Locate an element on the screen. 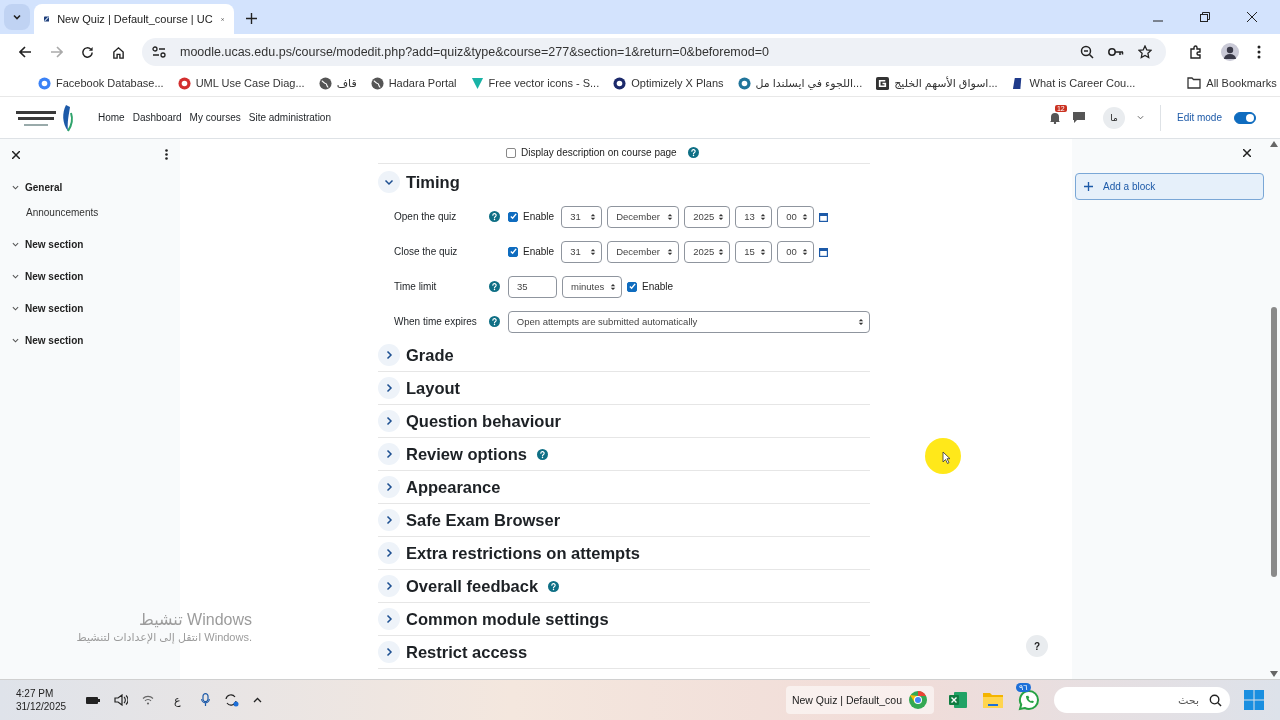  chat-app-icon is located at coordinates (1029, 700).